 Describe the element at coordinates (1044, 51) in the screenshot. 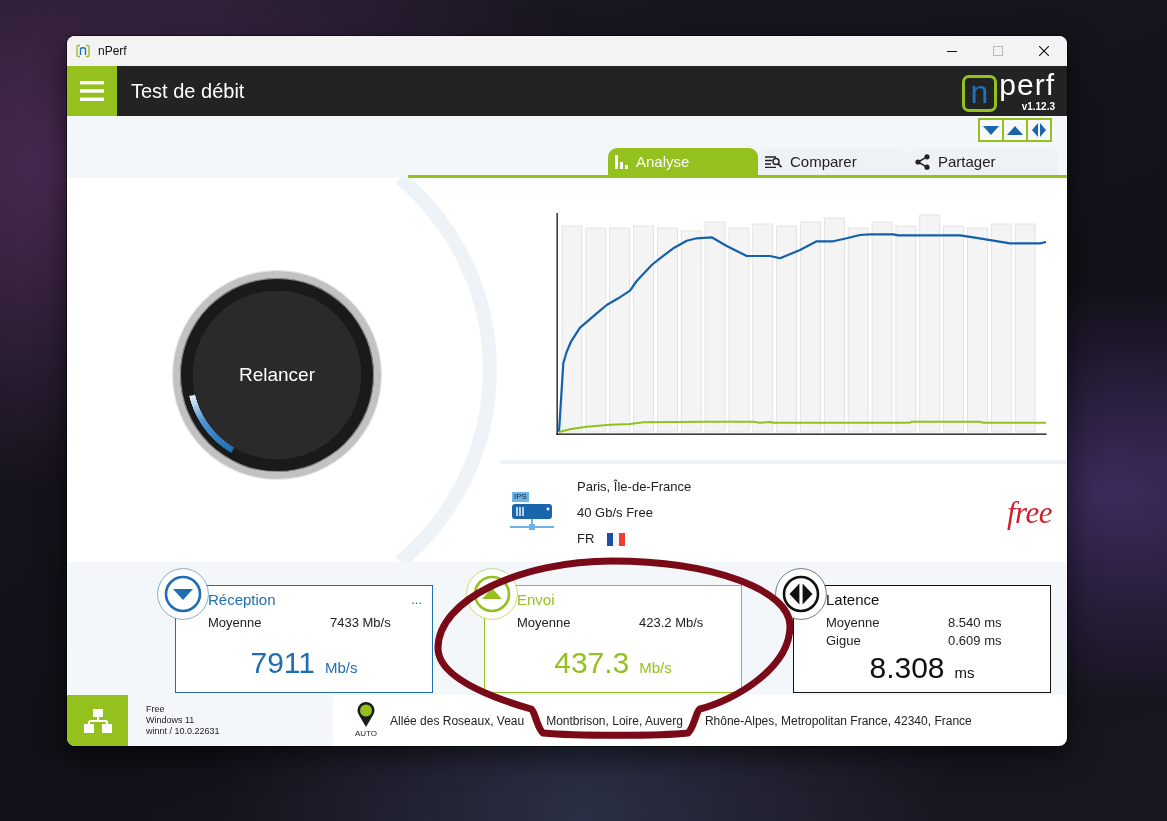

I see `close-icon` at that location.